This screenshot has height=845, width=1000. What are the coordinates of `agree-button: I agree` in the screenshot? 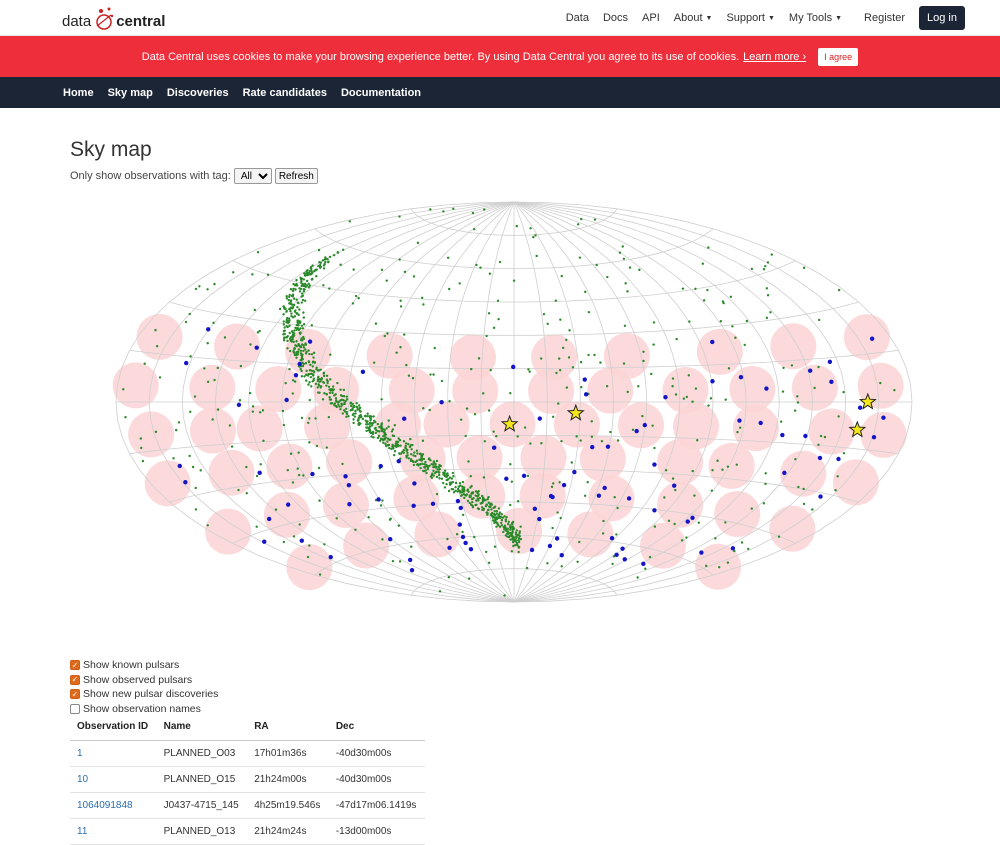 It's located at (838, 56).